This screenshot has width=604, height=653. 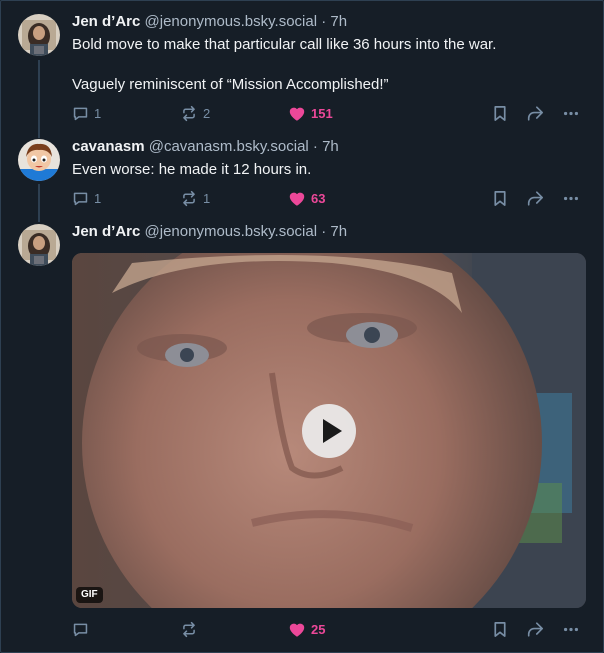 I want to click on repost-count: 1, so click(x=207, y=198).